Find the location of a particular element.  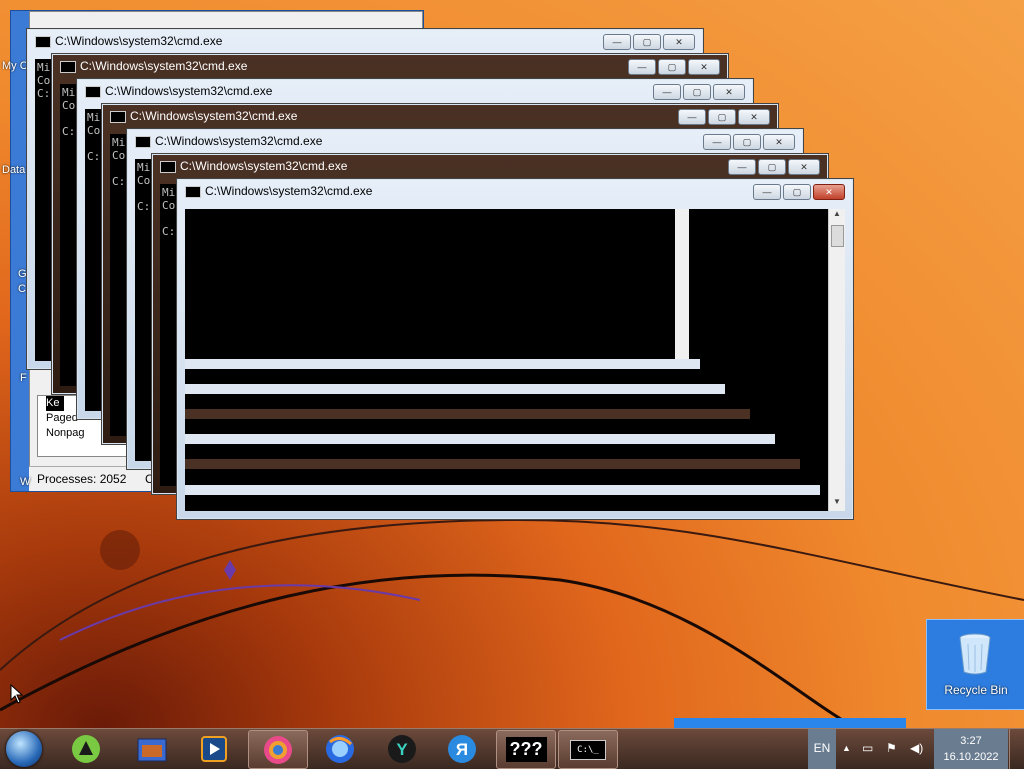

taskbar-firefox is located at coordinates (340, 748).